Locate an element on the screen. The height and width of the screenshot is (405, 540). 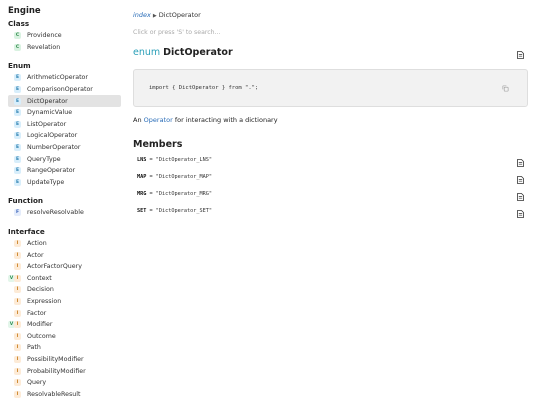
sidebar-item-decision: I Decision is located at coordinates (66, 290).